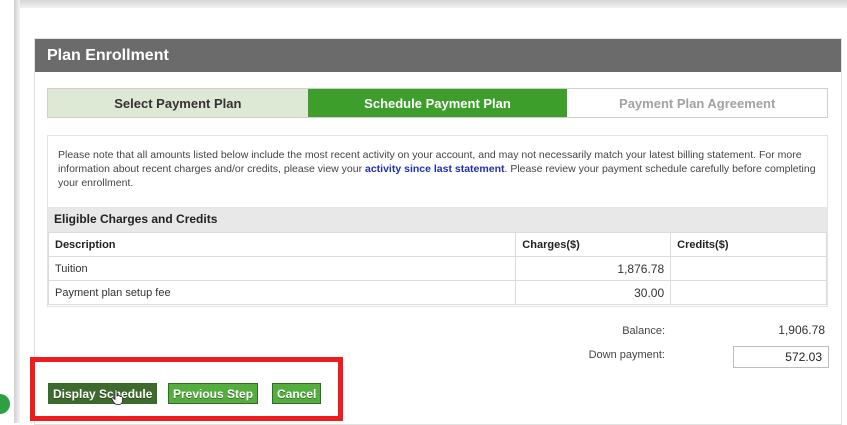  I want to click on step-payment-plan-agreement: Payment Plan Agreement, so click(697, 103).